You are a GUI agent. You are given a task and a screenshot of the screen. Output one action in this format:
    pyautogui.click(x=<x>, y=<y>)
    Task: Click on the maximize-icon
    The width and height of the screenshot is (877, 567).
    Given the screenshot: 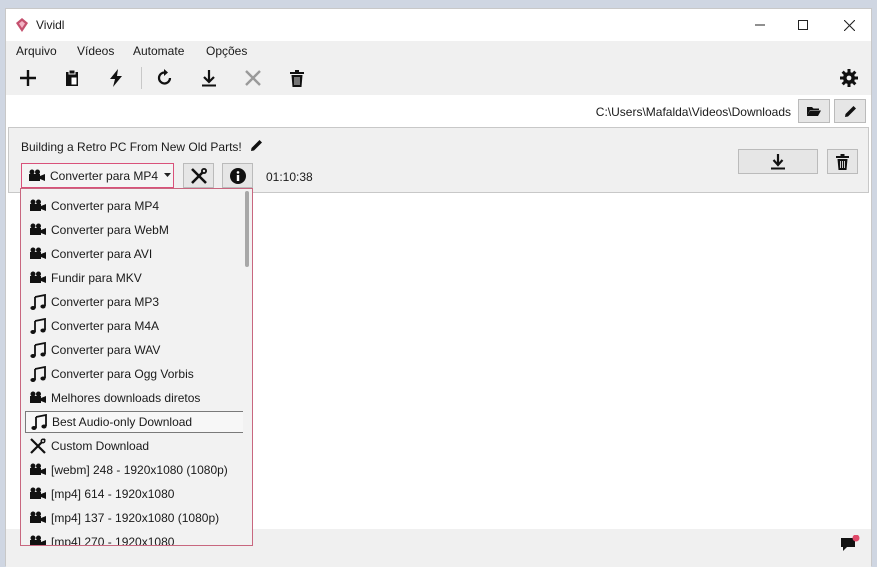 What is the action you would take?
    pyautogui.click(x=803, y=25)
    